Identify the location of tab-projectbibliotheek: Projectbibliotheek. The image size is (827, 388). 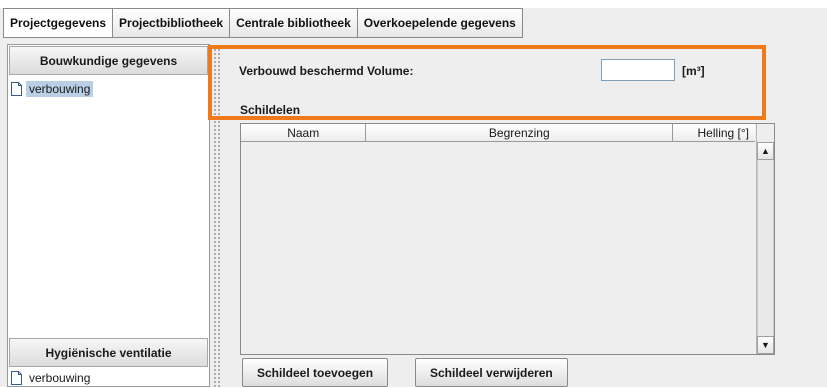
(171, 23).